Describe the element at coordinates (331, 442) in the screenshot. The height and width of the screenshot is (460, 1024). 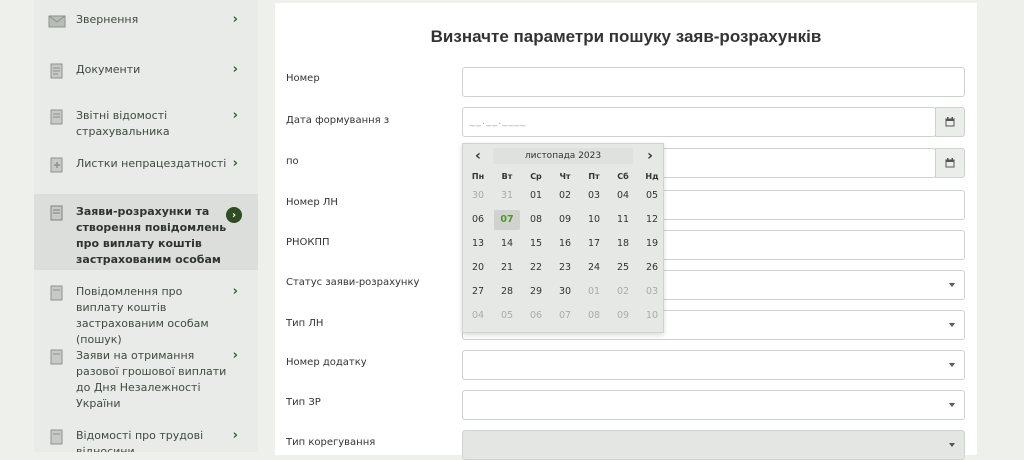
I see `correction-type-label: Тип корегування` at that location.